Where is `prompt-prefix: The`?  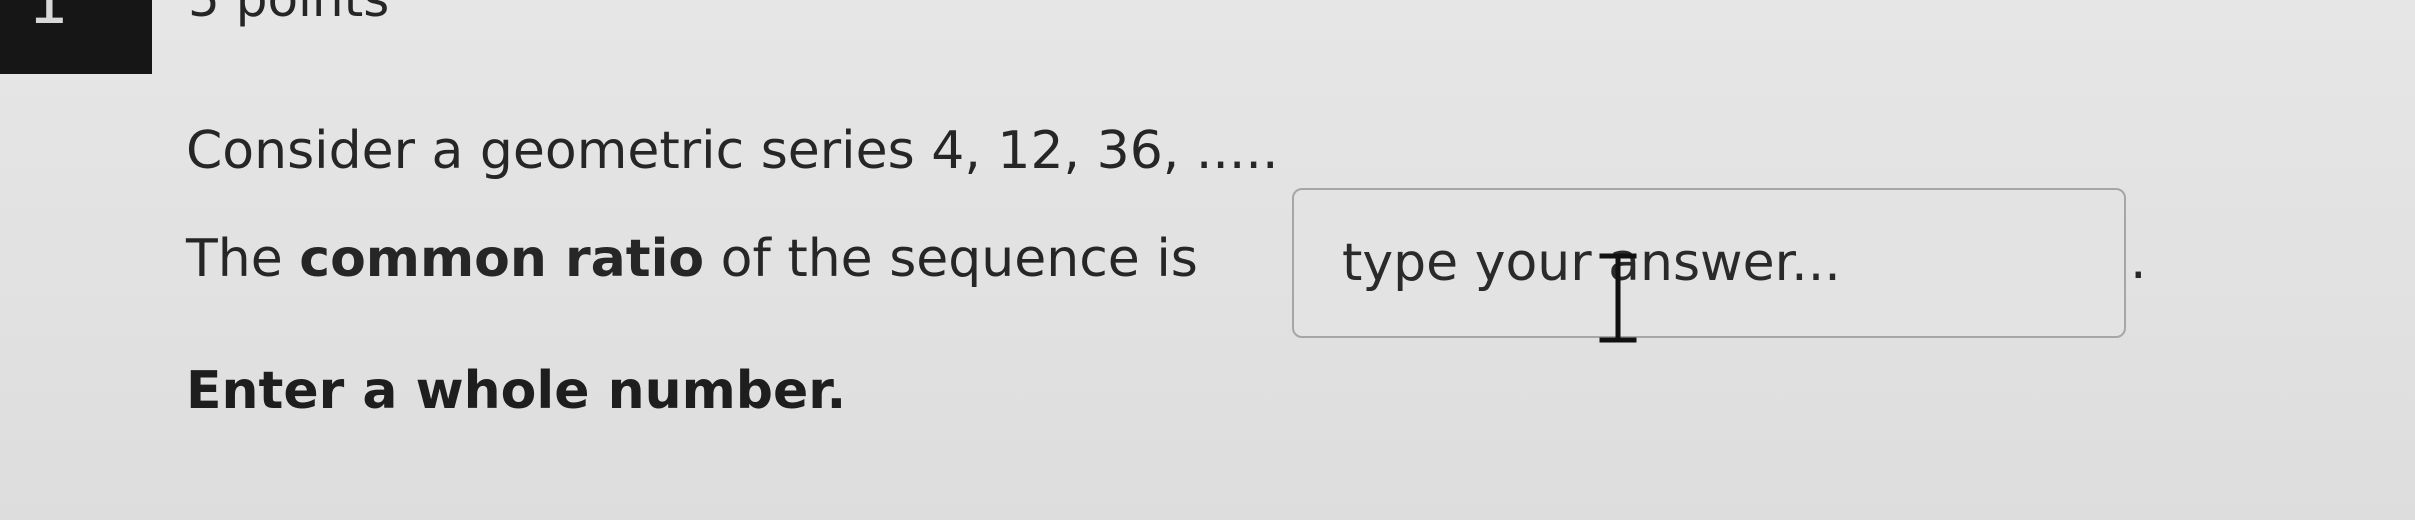
prompt-prefix: The is located at coordinates (243, 259).